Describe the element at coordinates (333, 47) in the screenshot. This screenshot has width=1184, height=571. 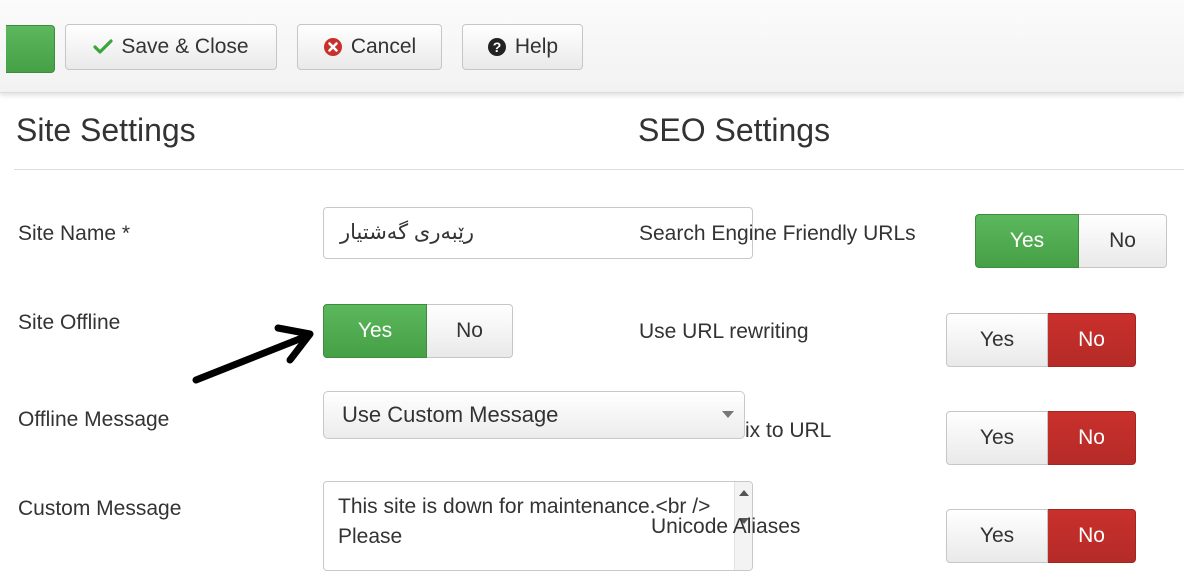
I see `cancel-circle-icon` at that location.